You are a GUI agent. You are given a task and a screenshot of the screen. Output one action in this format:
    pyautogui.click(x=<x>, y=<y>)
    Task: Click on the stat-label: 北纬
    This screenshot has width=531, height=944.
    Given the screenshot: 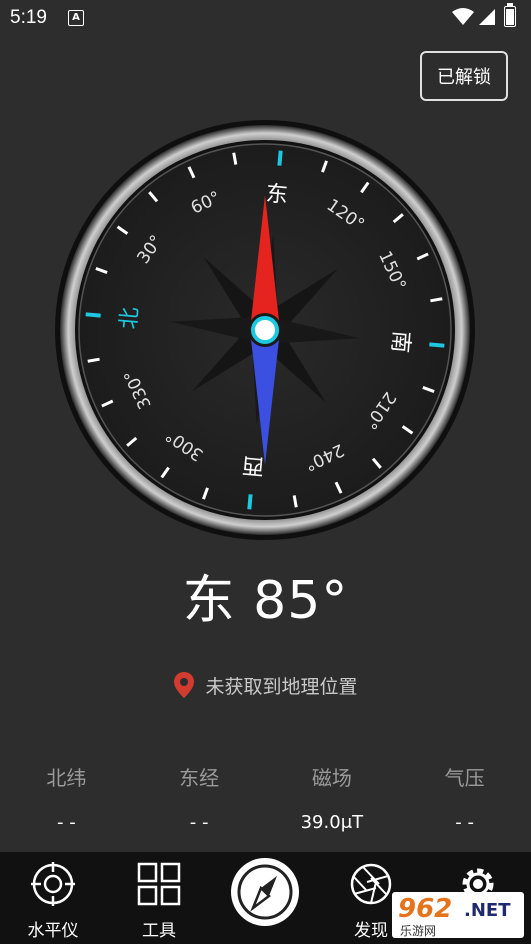 What is the action you would take?
    pyautogui.click(x=66, y=778)
    